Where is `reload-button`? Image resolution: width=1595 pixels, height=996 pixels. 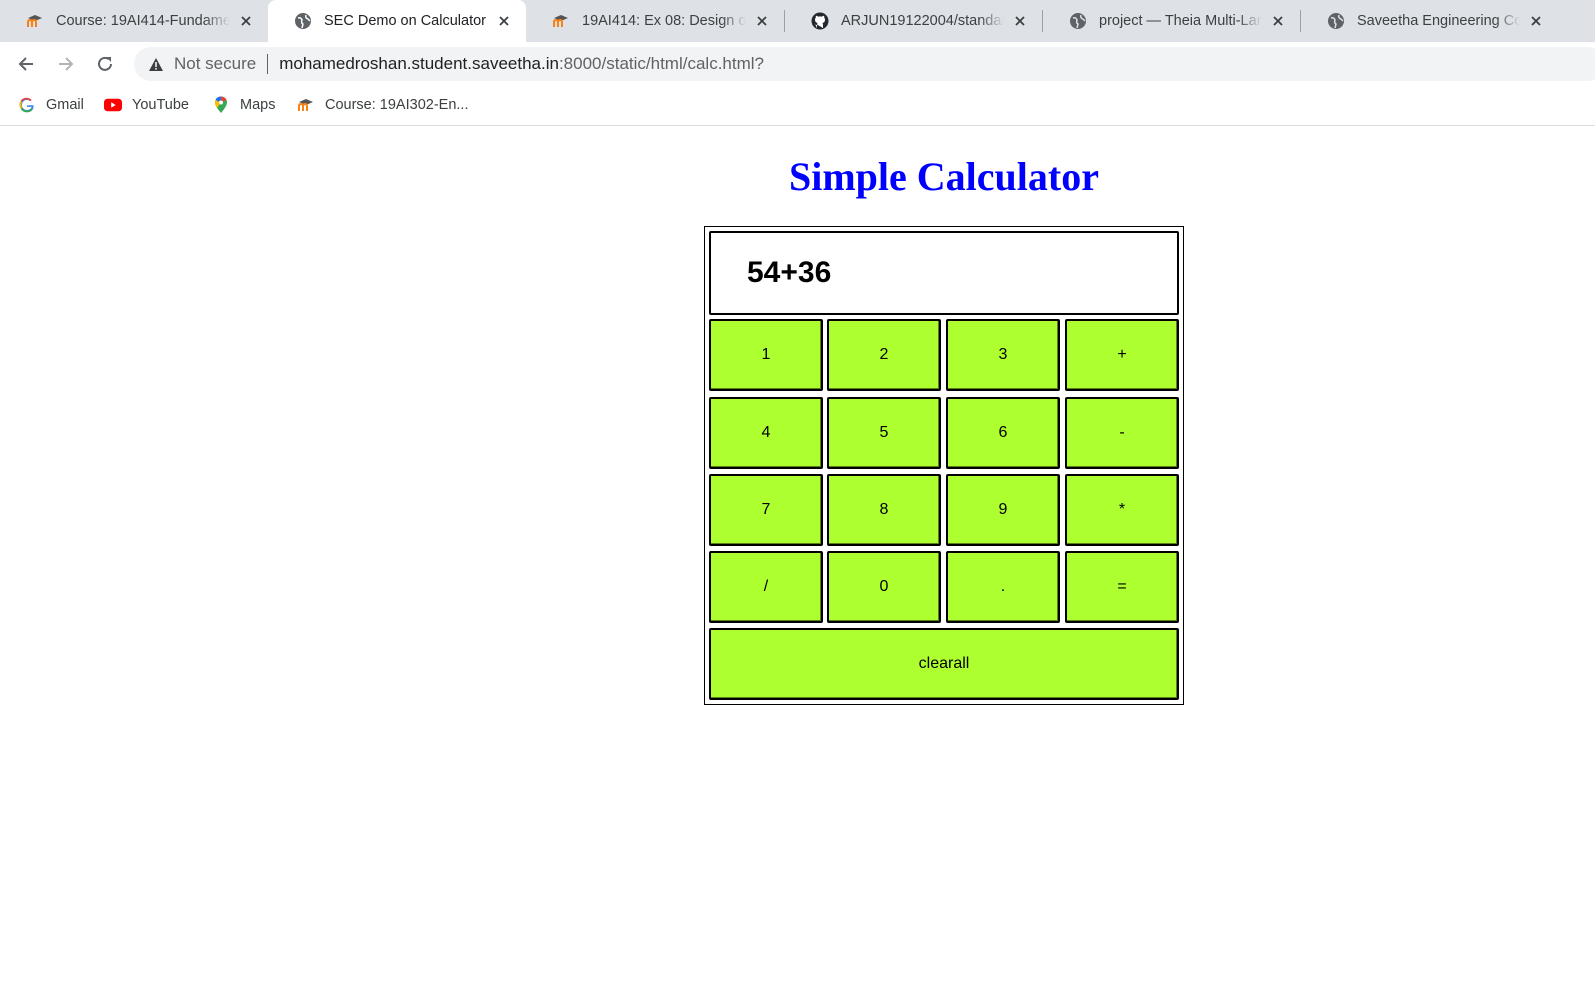 reload-button is located at coordinates (105, 64).